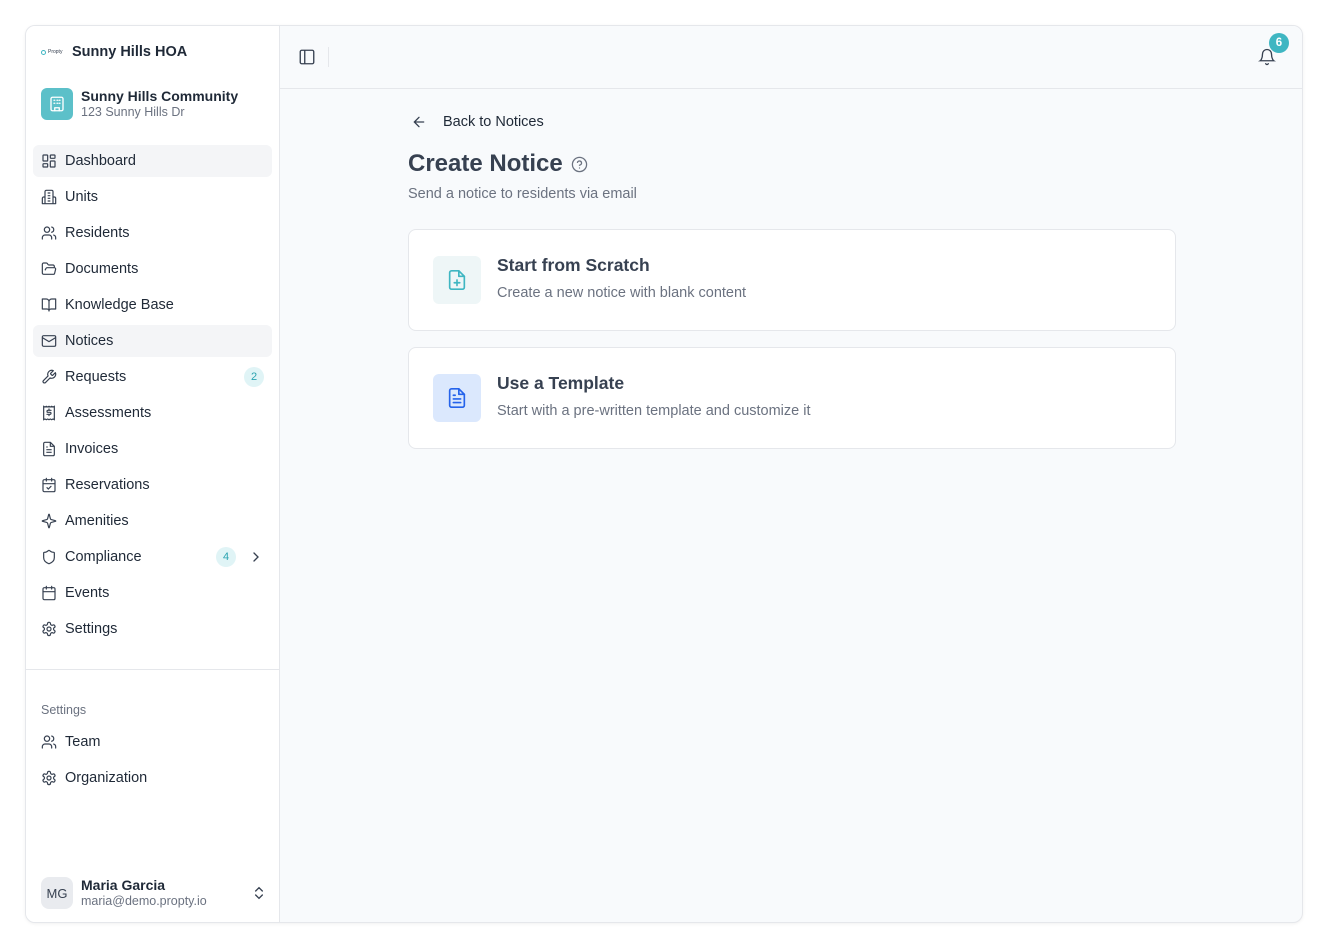  Describe the element at coordinates (49, 161) in the screenshot. I see `dashboard-icon` at that location.